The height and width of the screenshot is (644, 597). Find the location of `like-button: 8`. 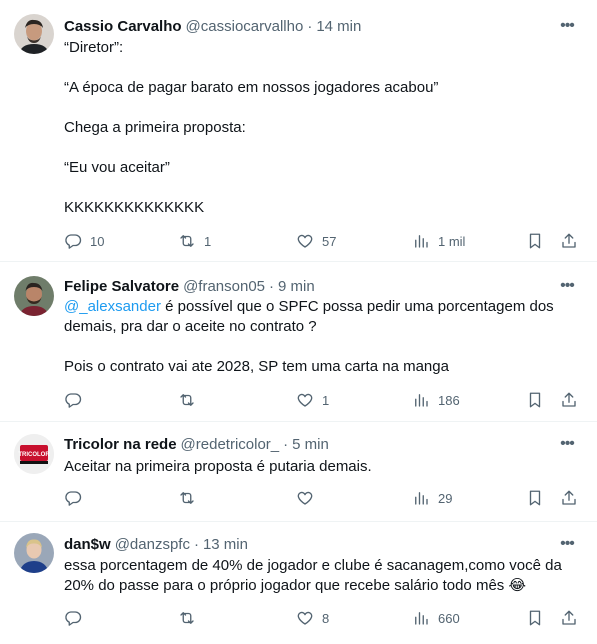

like-button: 8 is located at coordinates (312, 618).